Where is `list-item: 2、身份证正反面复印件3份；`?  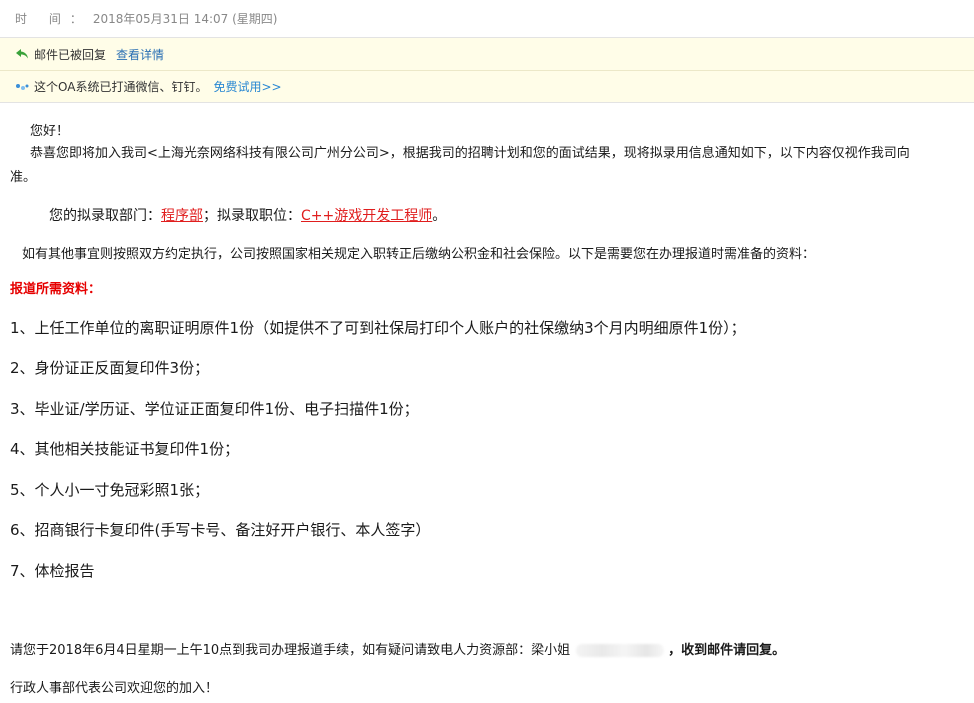
list-item: 2、身份证正反面复印件3份； is located at coordinates (110, 368).